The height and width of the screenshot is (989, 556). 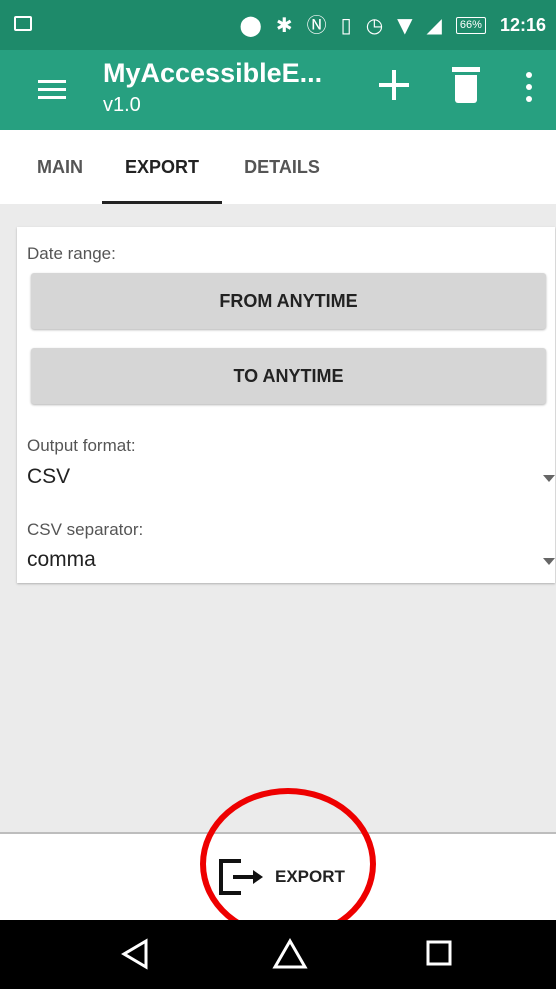 I want to click on back-icon, so click(x=135, y=954).